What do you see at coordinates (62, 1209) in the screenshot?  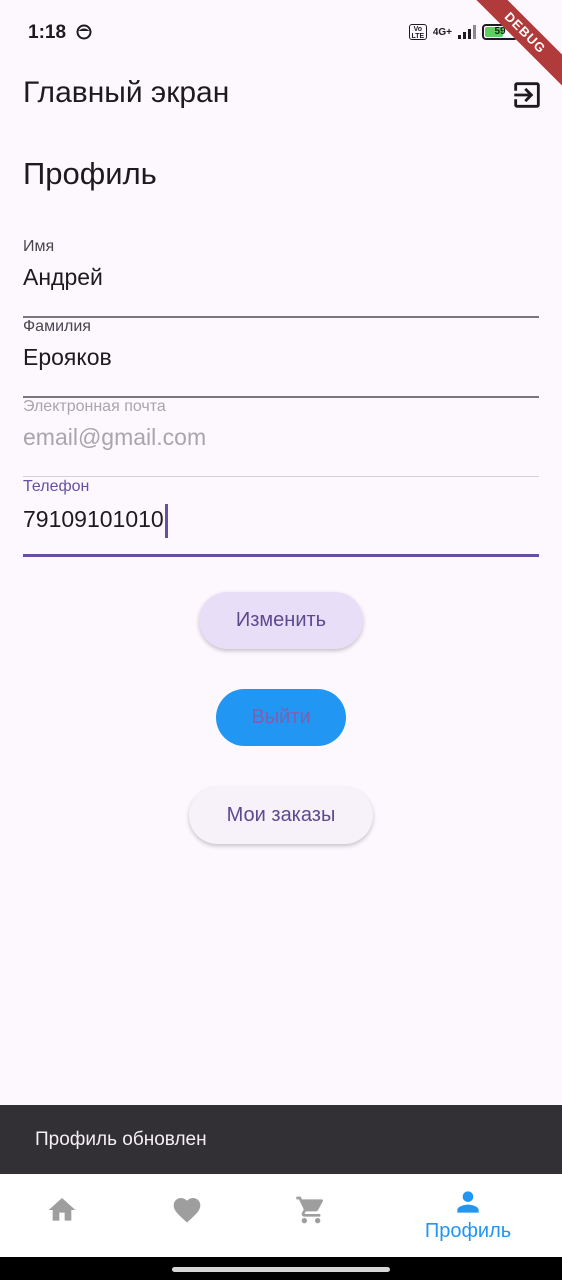 I see `home-icon` at bounding box center [62, 1209].